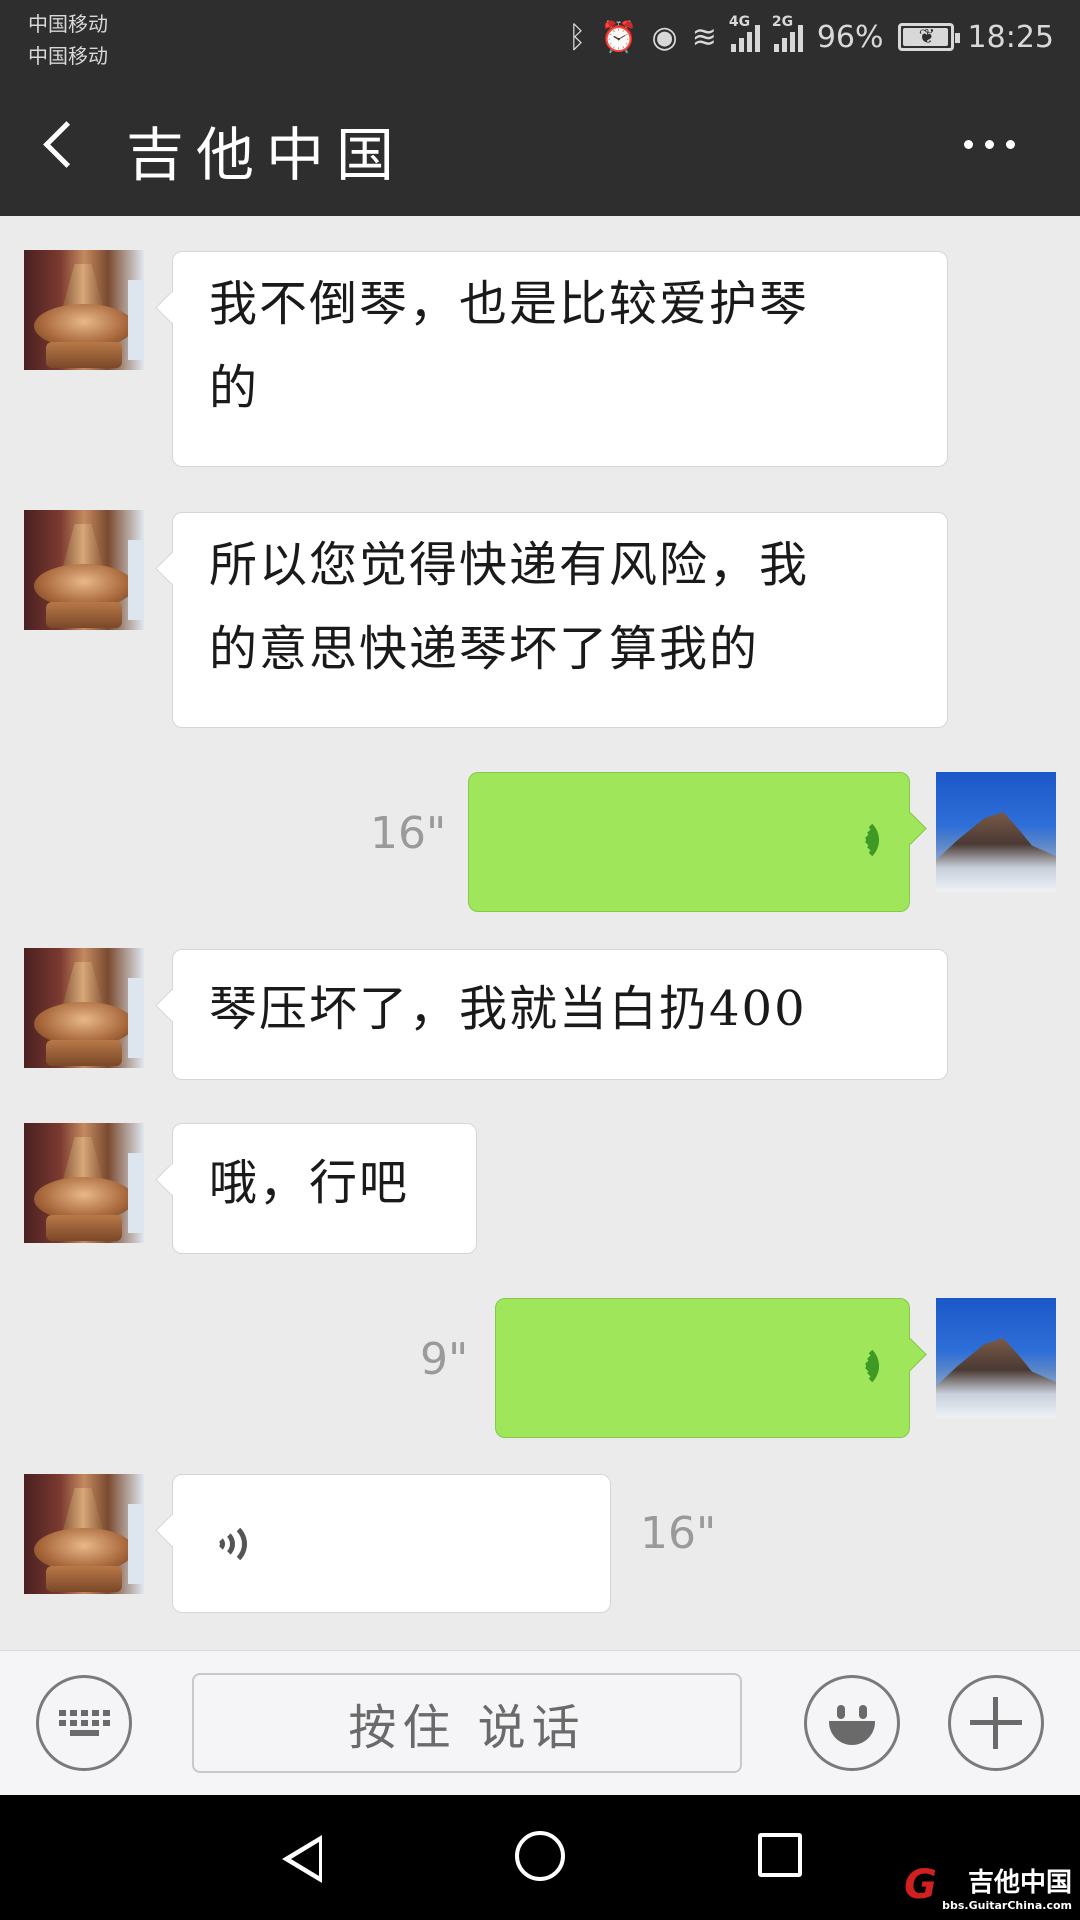  What do you see at coordinates (540, 39) in the screenshot?
I see `status-bar: 中国移动 中国移动 ᛒ ⏰ ◉ ≋ 4G 2G 96% ❦ 18:25` at bounding box center [540, 39].